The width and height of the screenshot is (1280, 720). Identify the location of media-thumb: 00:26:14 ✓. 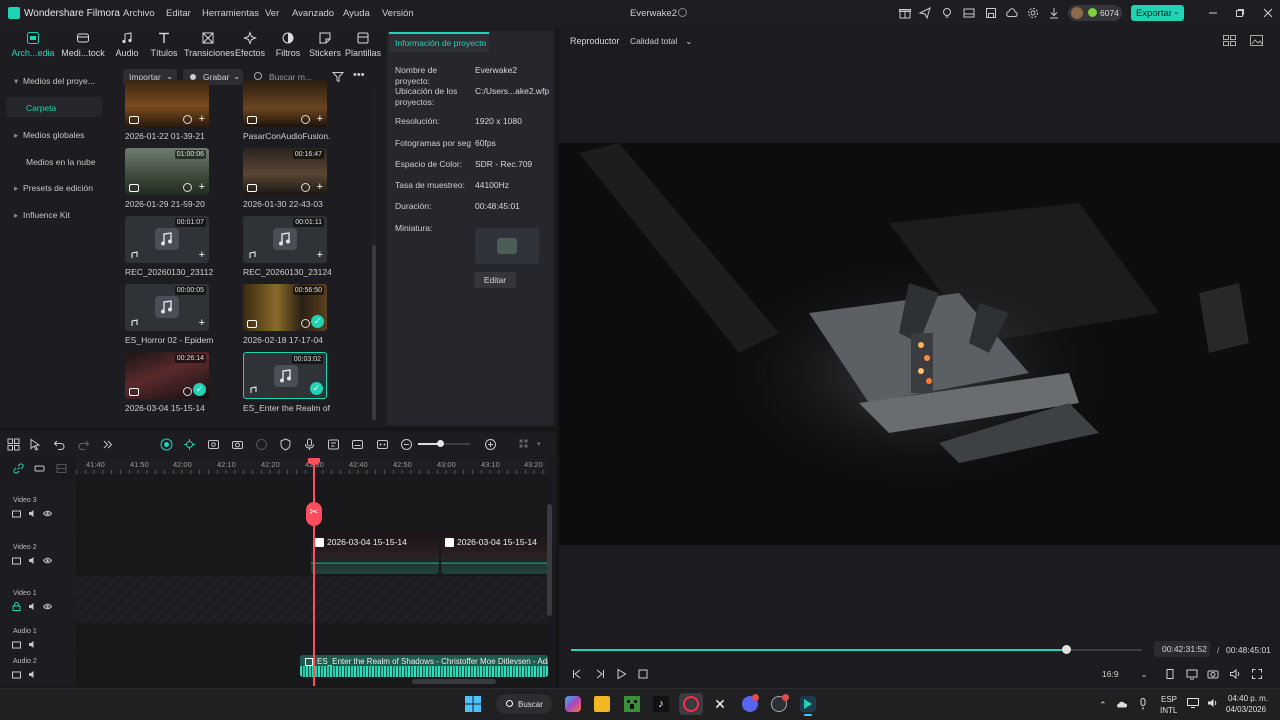
(167, 375).